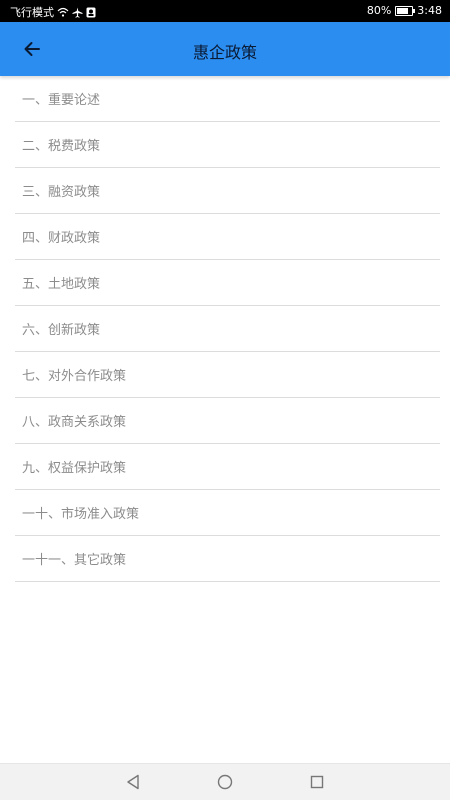 Image resolution: width=450 pixels, height=800 pixels. I want to click on list-item-label: 三、融资政策, so click(61, 192).